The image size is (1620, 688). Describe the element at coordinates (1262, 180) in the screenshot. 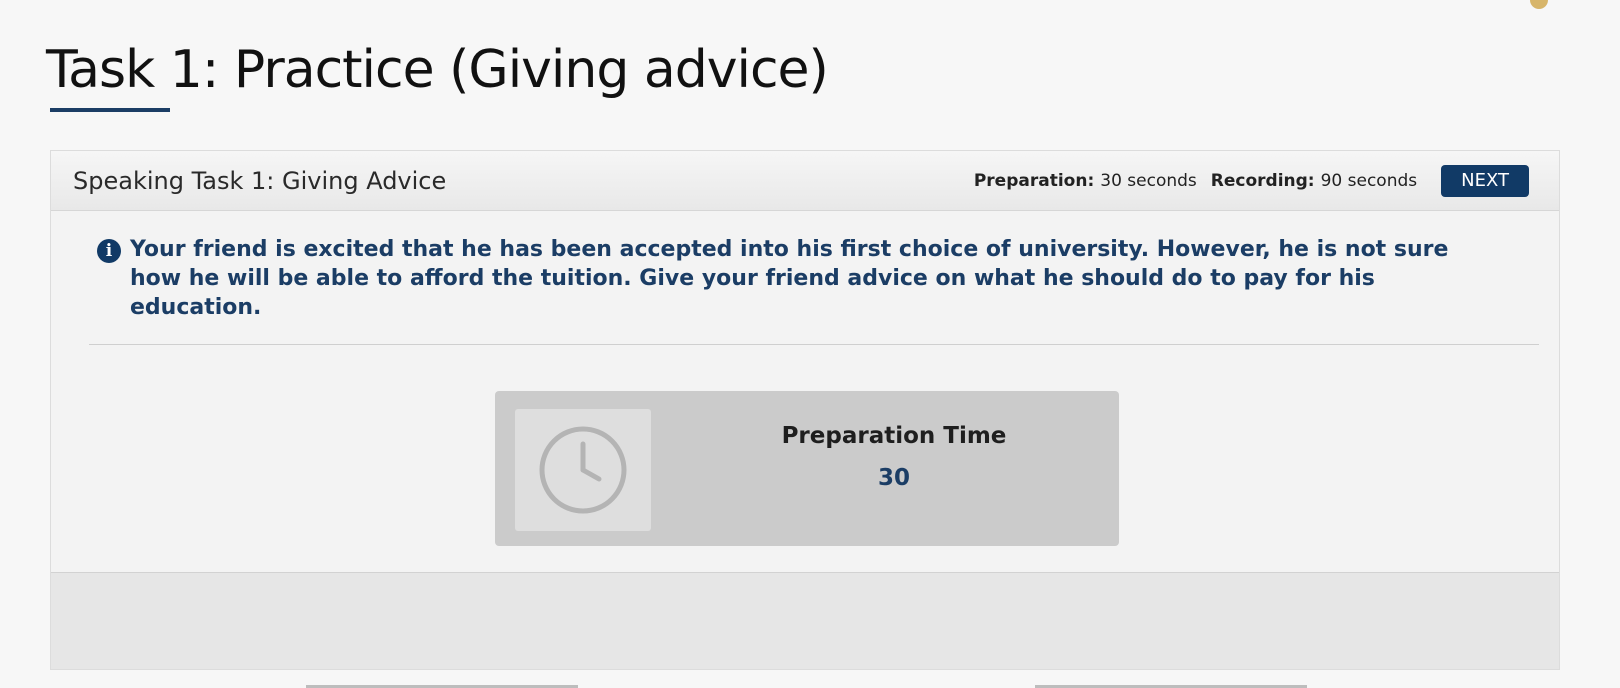

I see `recording-label: Recording:` at that location.